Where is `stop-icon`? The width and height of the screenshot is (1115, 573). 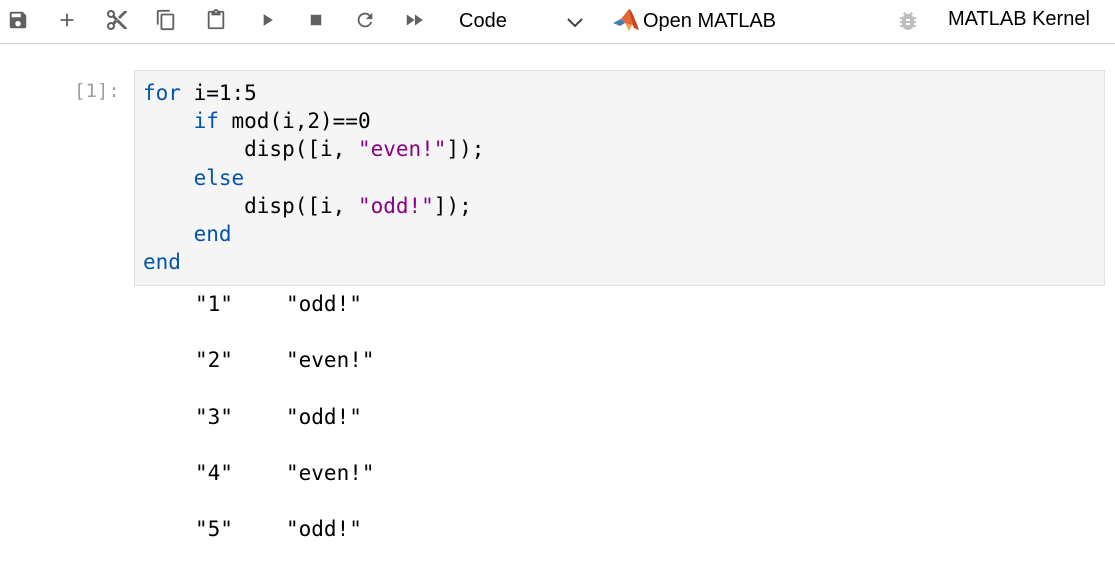
stop-icon is located at coordinates (316, 20).